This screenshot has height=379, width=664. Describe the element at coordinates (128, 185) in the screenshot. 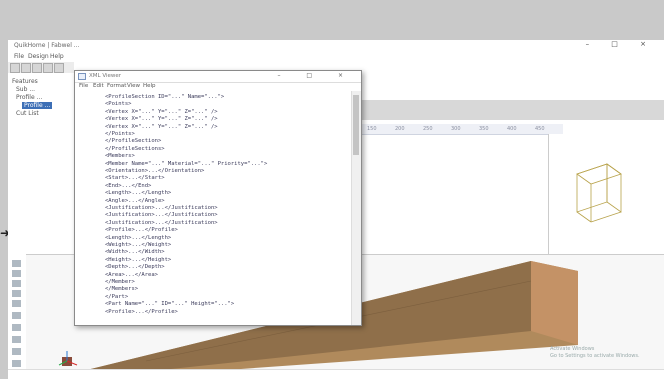

I see `xml-line: <End>...</End>` at that location.